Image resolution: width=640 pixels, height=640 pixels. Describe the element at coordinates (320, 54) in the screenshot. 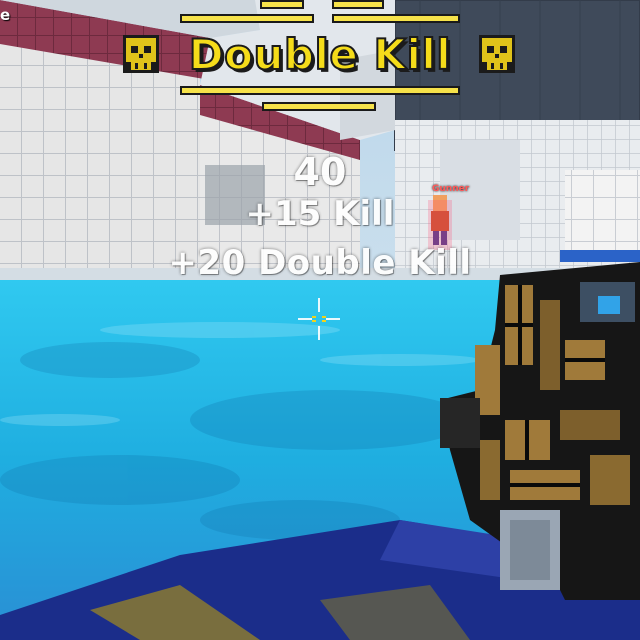

I see `banner-title: Double Kill` at that location.